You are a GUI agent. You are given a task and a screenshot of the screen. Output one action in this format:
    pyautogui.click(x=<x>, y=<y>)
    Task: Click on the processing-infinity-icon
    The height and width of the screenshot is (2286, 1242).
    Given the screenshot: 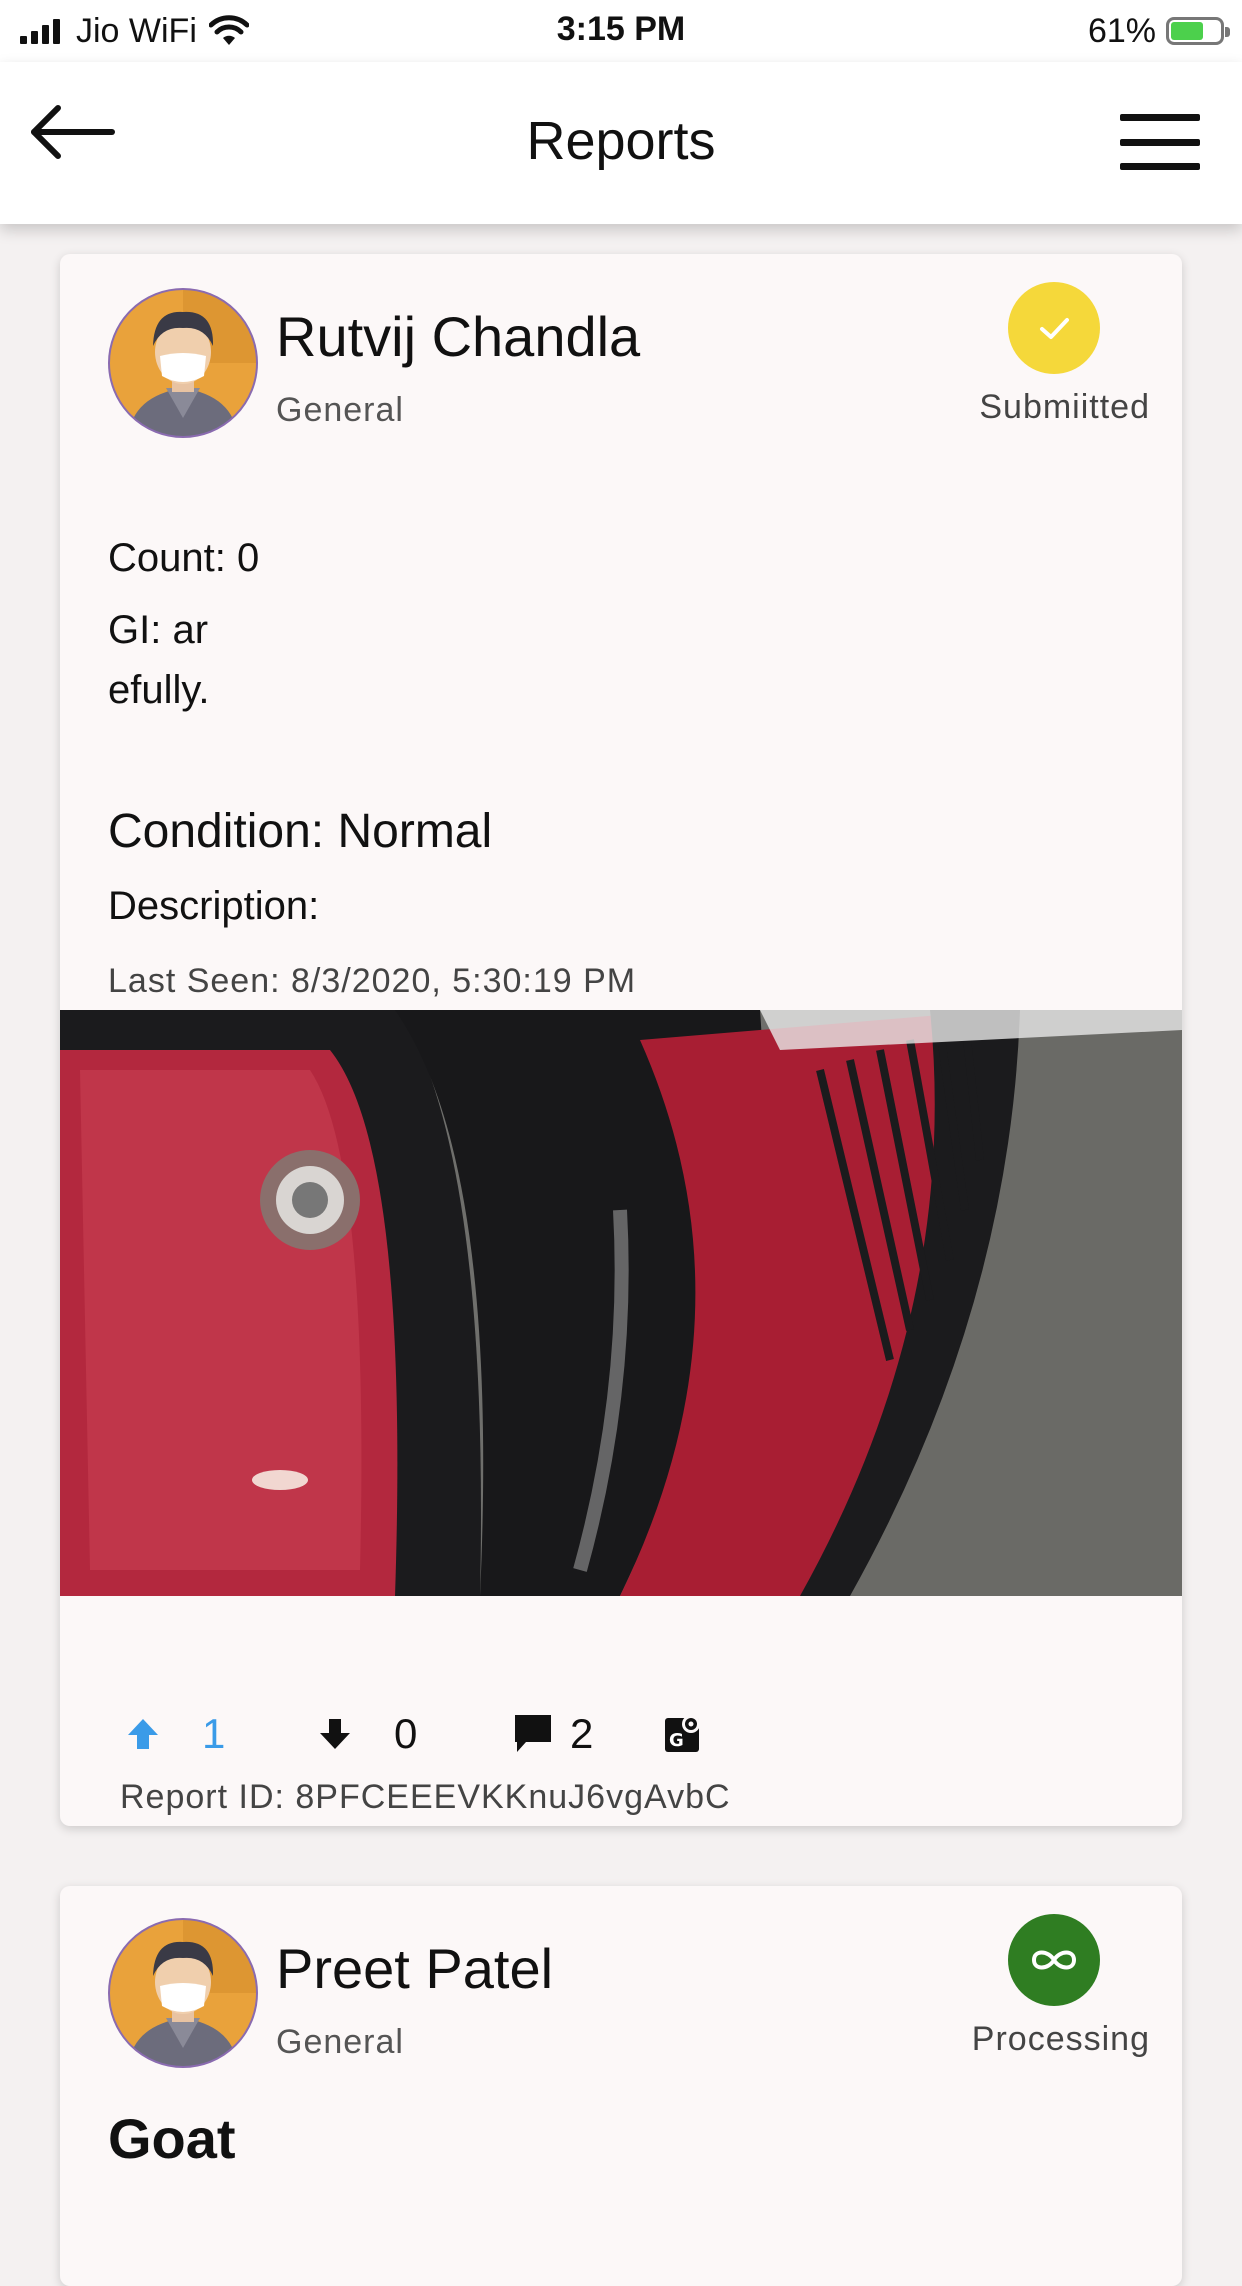 What is the action you would take?
    pyautogui.click(x=1054, y=1960)
    